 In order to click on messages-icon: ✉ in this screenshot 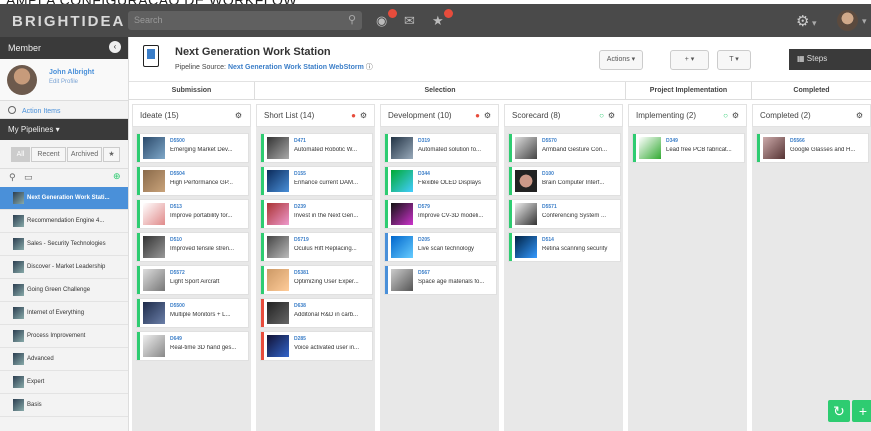, I will do `click(412, 20)`.